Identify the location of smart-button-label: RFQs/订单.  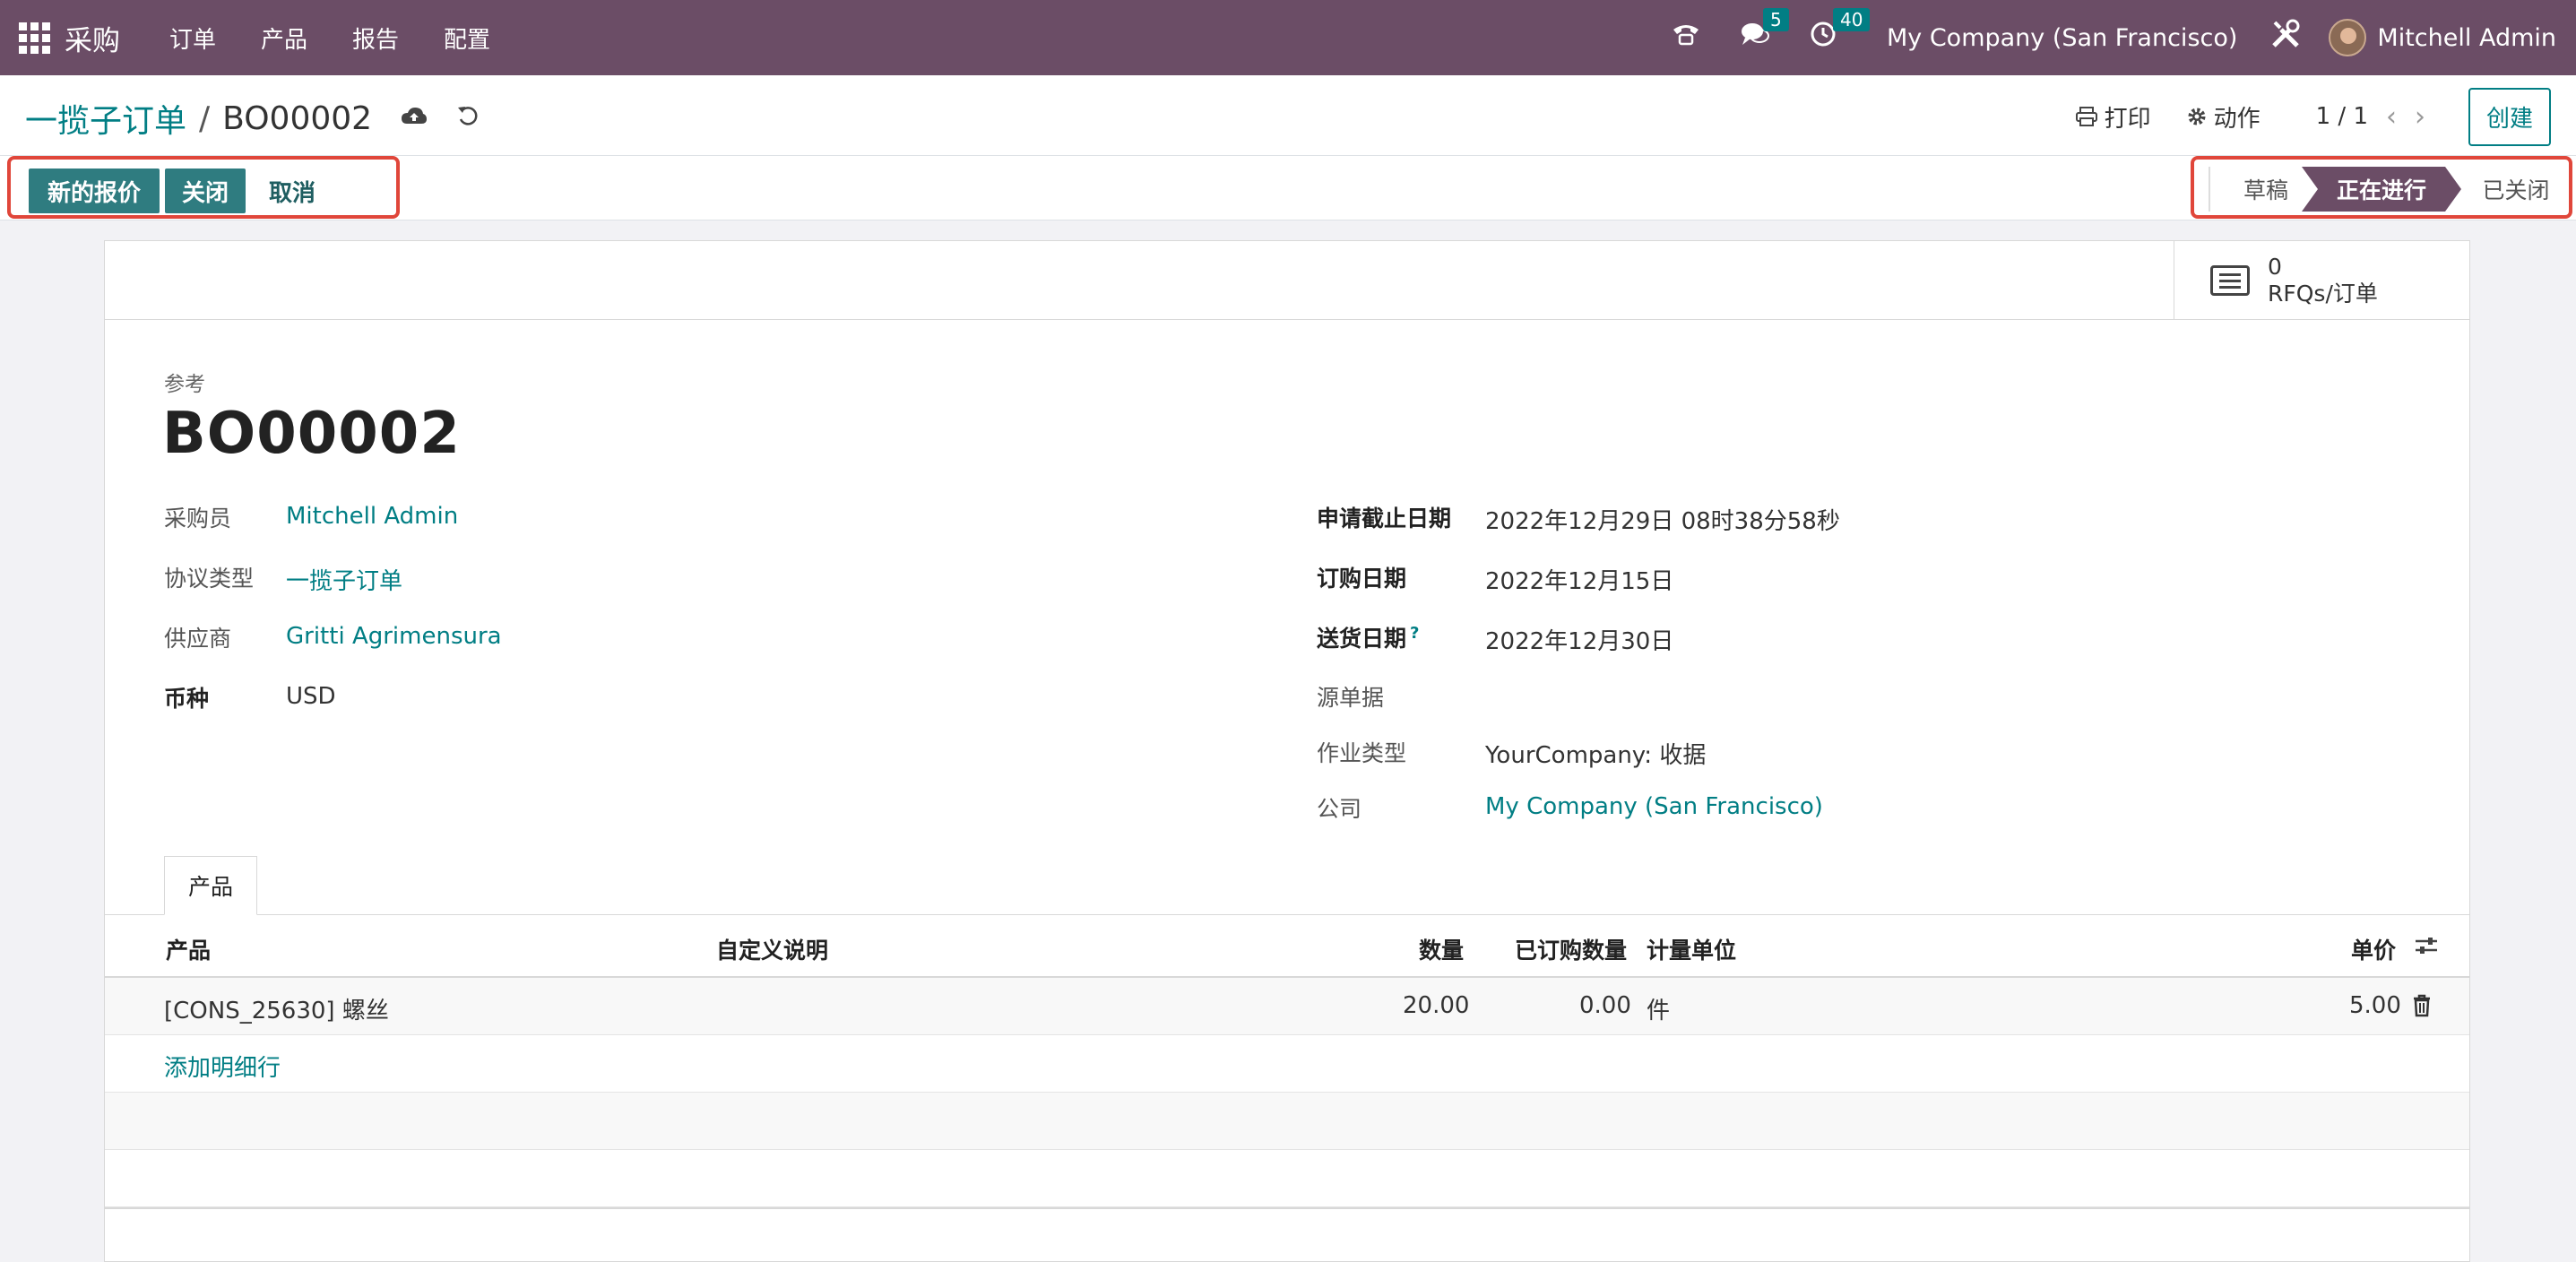
(2323, 294).